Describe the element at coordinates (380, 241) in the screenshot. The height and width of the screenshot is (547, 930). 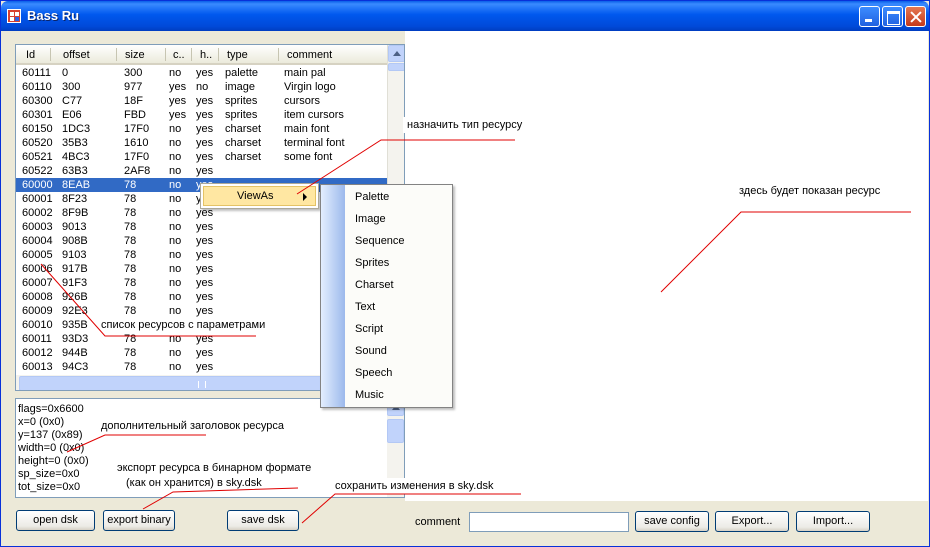
I see `submenu-item-sequence: Sequence` at that location.